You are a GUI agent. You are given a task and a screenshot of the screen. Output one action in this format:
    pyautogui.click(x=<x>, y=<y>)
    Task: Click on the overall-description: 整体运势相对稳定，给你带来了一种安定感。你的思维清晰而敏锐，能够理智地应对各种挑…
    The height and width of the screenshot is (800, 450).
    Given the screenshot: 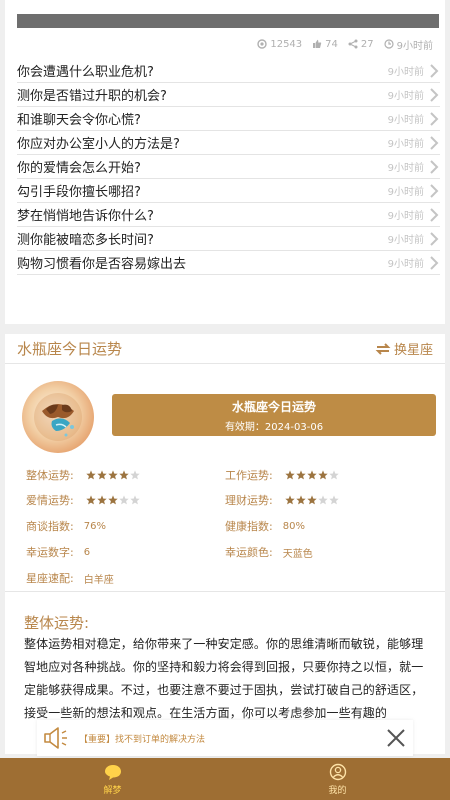 What is the action you would take?
    pyautogui.click(x=224, y=678)
    